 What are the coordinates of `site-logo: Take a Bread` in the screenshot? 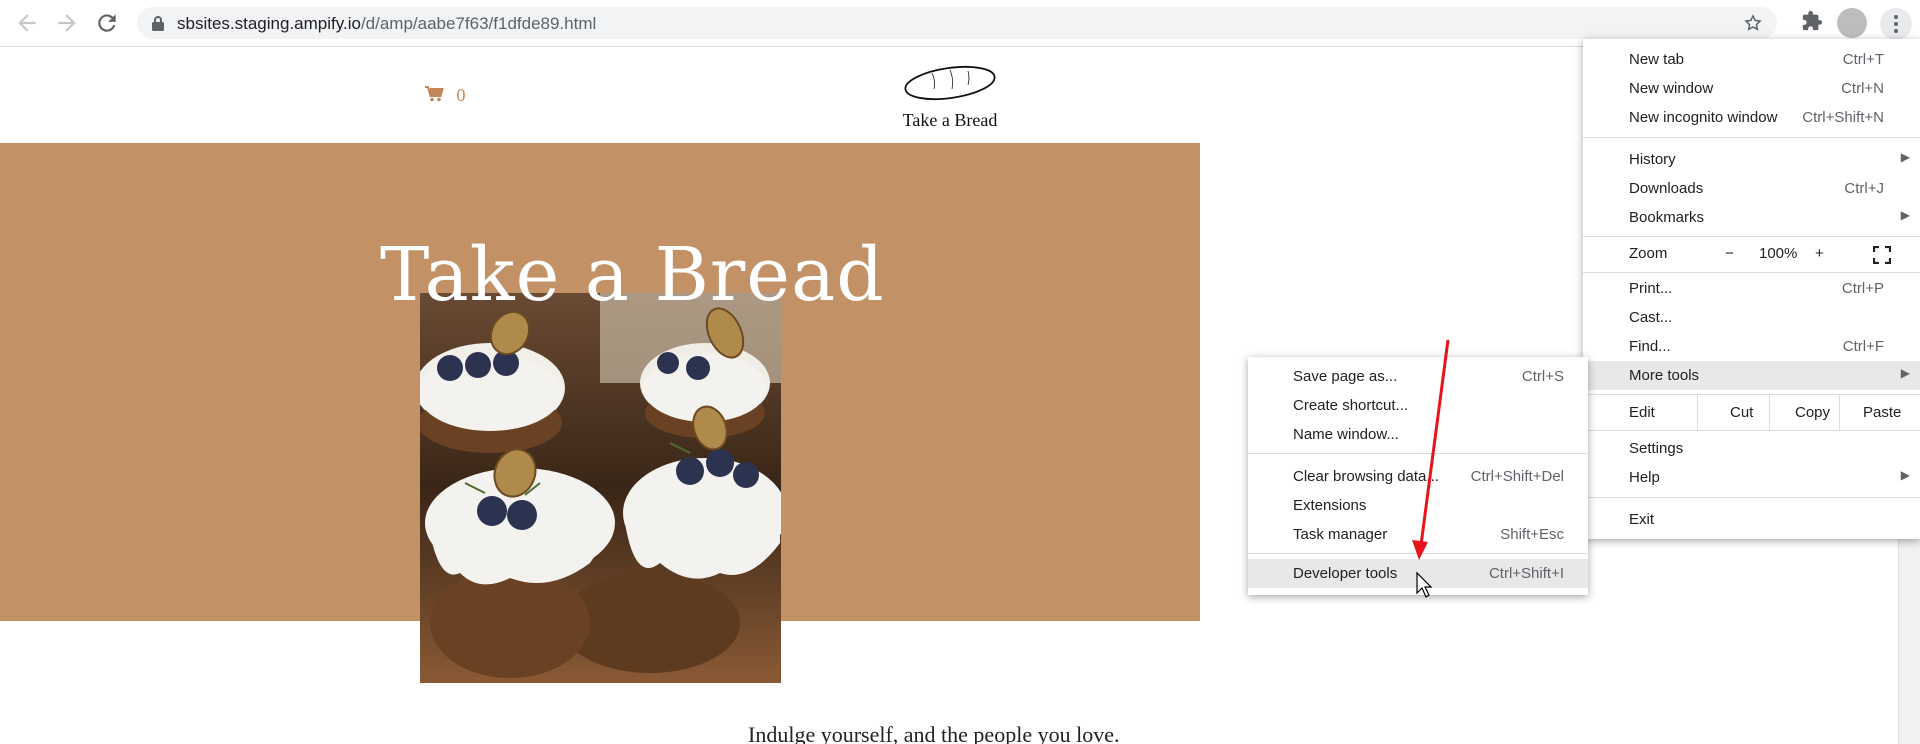 It's located at (950, 97).